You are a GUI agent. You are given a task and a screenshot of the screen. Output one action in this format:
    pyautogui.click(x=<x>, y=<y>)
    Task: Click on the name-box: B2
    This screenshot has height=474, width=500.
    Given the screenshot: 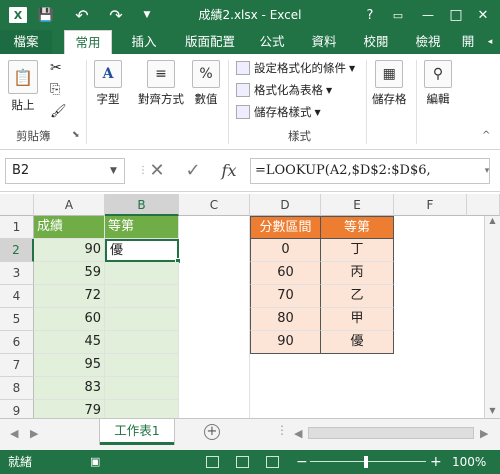 What is the action you would take?
    pyautogui.click(x=65, y=171)
    